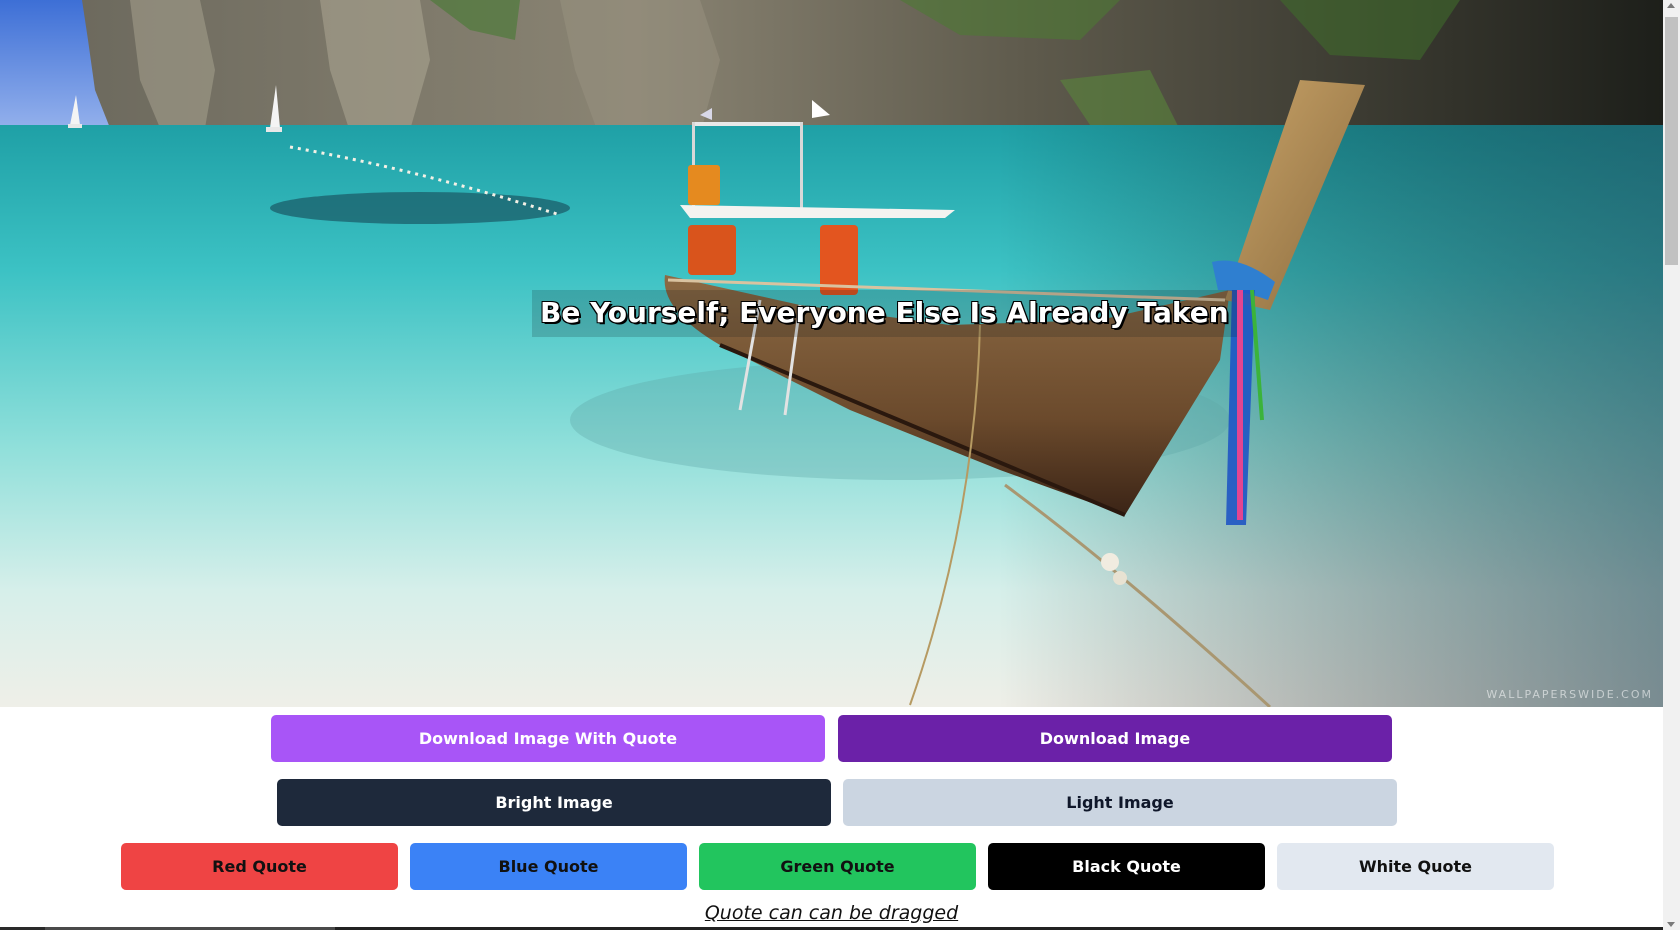 The width and height of the screenshot is (1680, 930). Describe the element at coordinates (837, 866) in the screenshot. I see `green-quote-button: Green Quote` at that location.